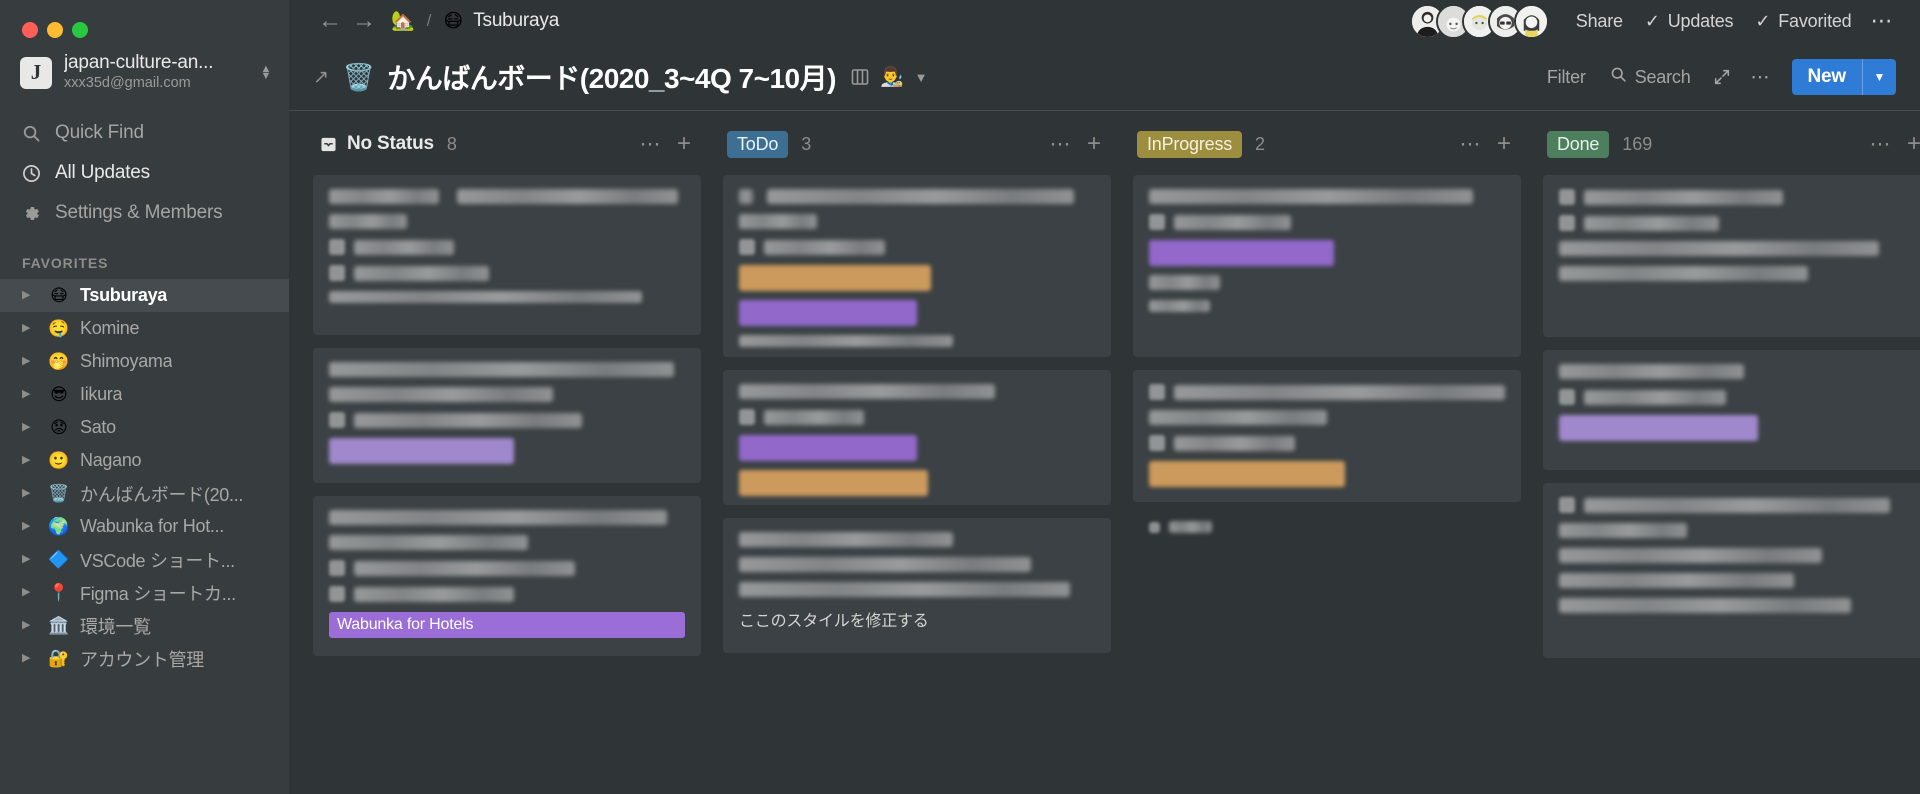 The width and height of the screenshot is (1920, 794). What do you see at coordinates (144, 460) in the screenshot?
I see `sidebar-item-nagano: ▶ 🙂 Nagano` at bounding box center [144, 460].